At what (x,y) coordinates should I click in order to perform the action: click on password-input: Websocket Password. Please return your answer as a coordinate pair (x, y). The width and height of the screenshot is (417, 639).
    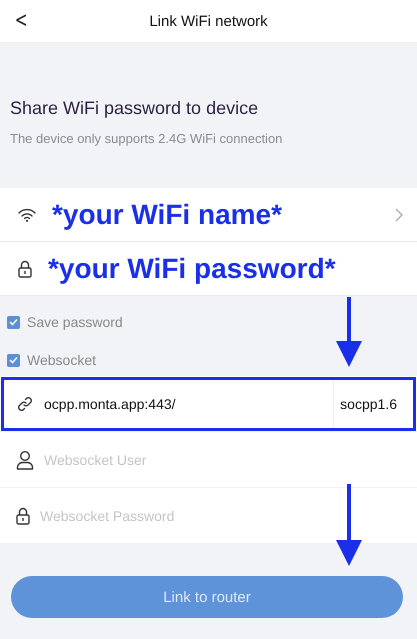
    Looking at the image, I should click on (228, 516).